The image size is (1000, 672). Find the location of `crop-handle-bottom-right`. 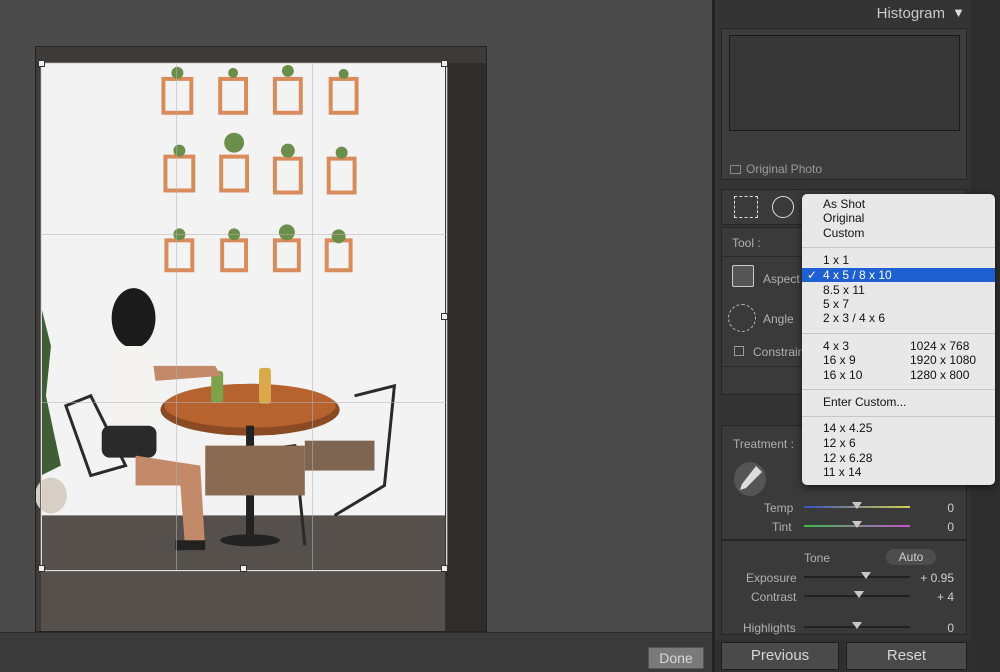

crop-handle-bottom-right is located at coordinates (444, 568).